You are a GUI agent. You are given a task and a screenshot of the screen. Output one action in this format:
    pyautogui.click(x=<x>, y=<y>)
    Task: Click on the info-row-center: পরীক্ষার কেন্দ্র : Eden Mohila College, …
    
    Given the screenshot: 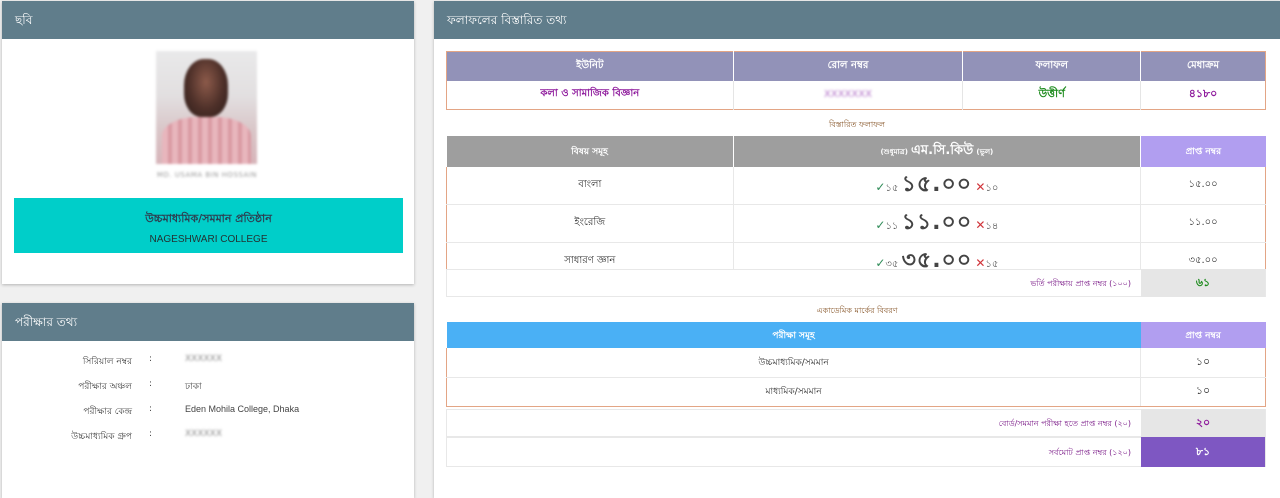 What is the action you would take?
    pyautogui.click(x=208, y=414)
    